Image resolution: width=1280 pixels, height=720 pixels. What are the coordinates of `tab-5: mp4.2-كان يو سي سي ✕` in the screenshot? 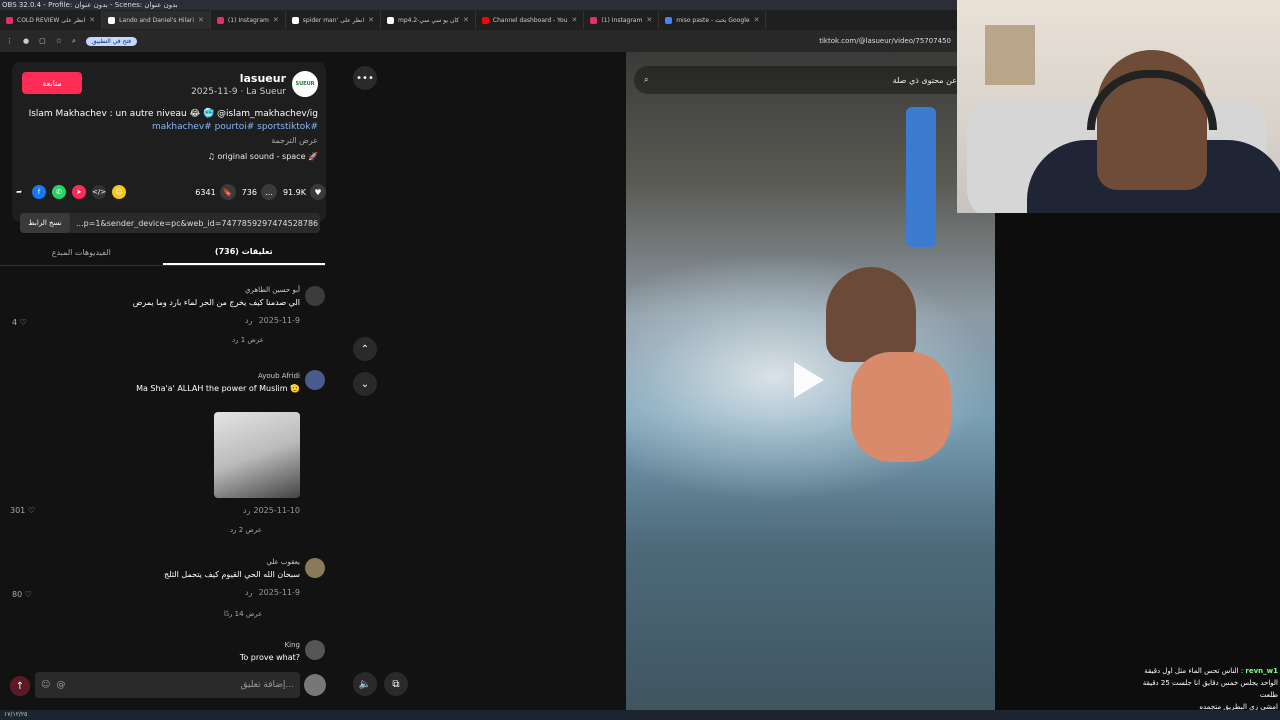 It's located at (428, 20).